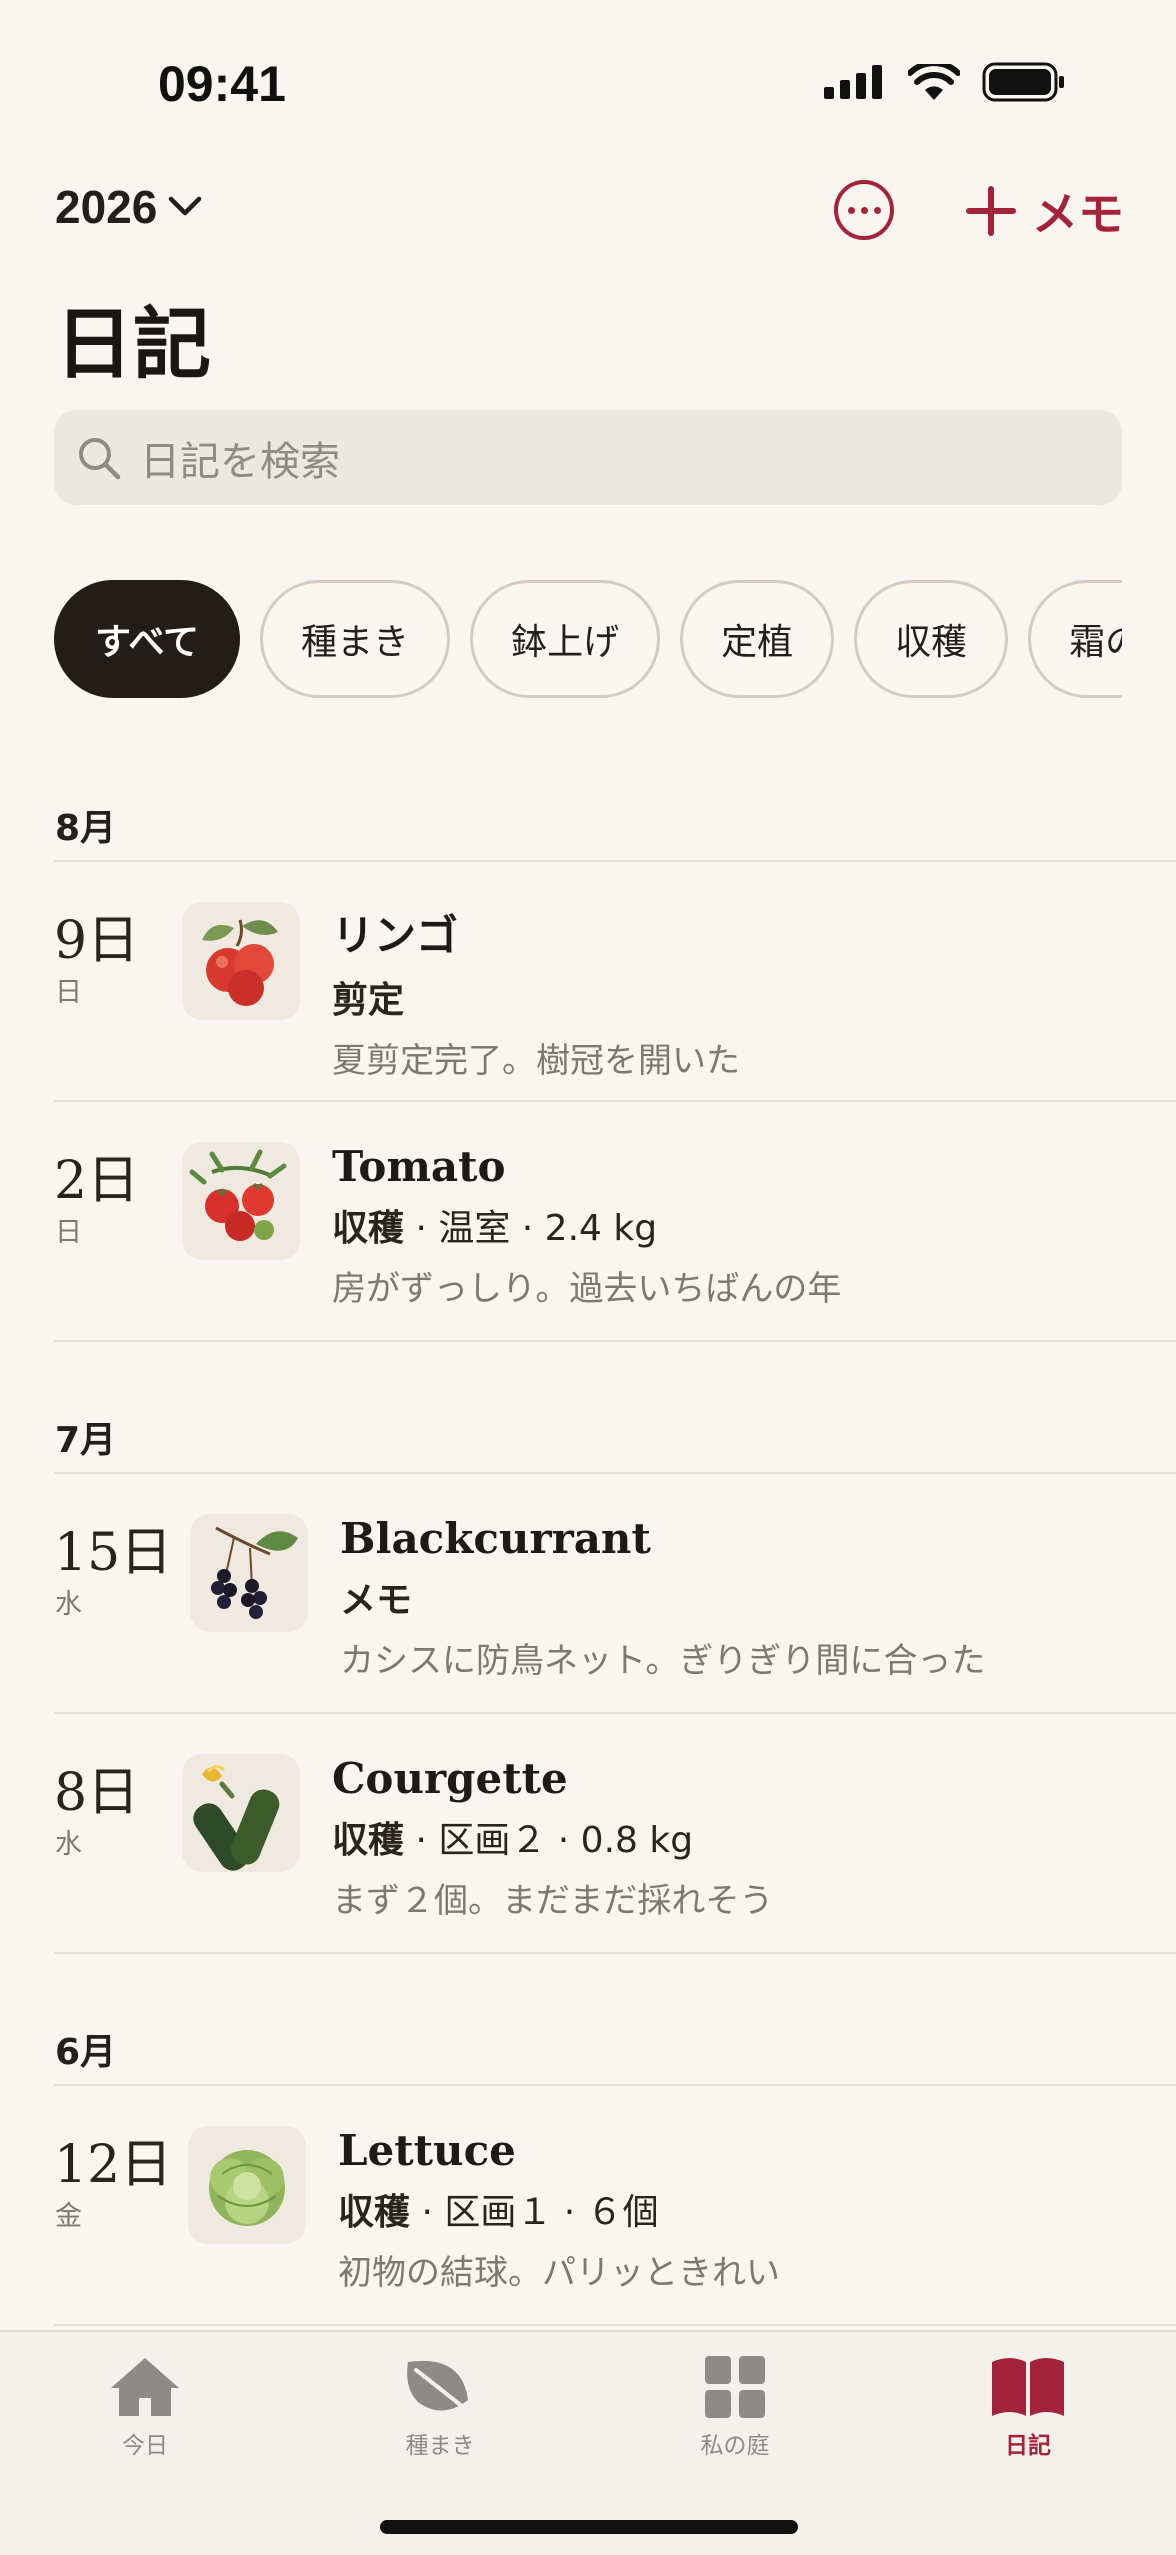 Image resolution: width=1176 pixels, height=2555 pixels. Describe the element at coordinates (145, 2387) in the screenshot. I see `home-icon` at that location.